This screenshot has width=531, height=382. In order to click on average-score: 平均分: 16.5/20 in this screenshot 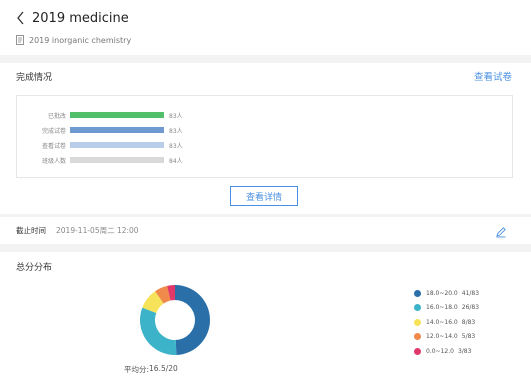, I will do `click(151, 369)`.